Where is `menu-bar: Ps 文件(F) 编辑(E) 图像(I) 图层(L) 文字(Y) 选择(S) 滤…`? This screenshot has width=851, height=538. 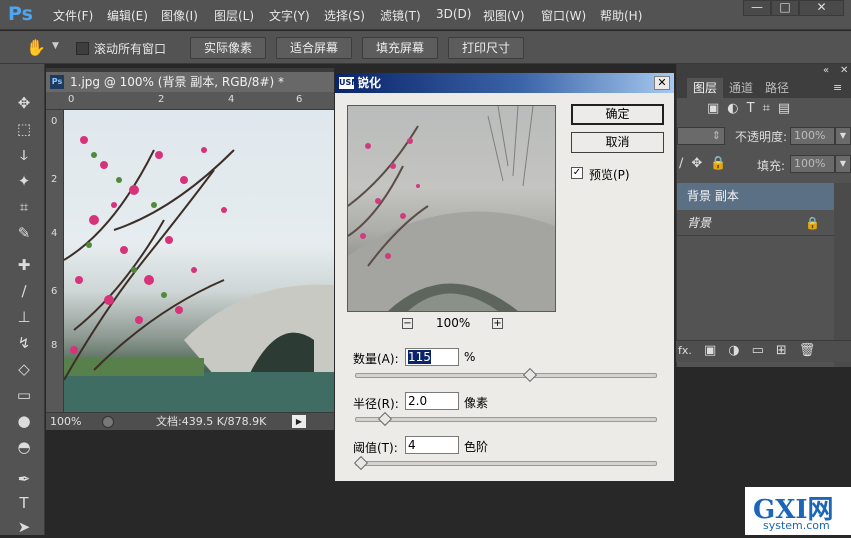
menu-bar: Ps 文件(F) 编辑(E) 图像(I) 图层(L) 文字(Y) 选择(S) 滤… is located at coordinates (425, 15).